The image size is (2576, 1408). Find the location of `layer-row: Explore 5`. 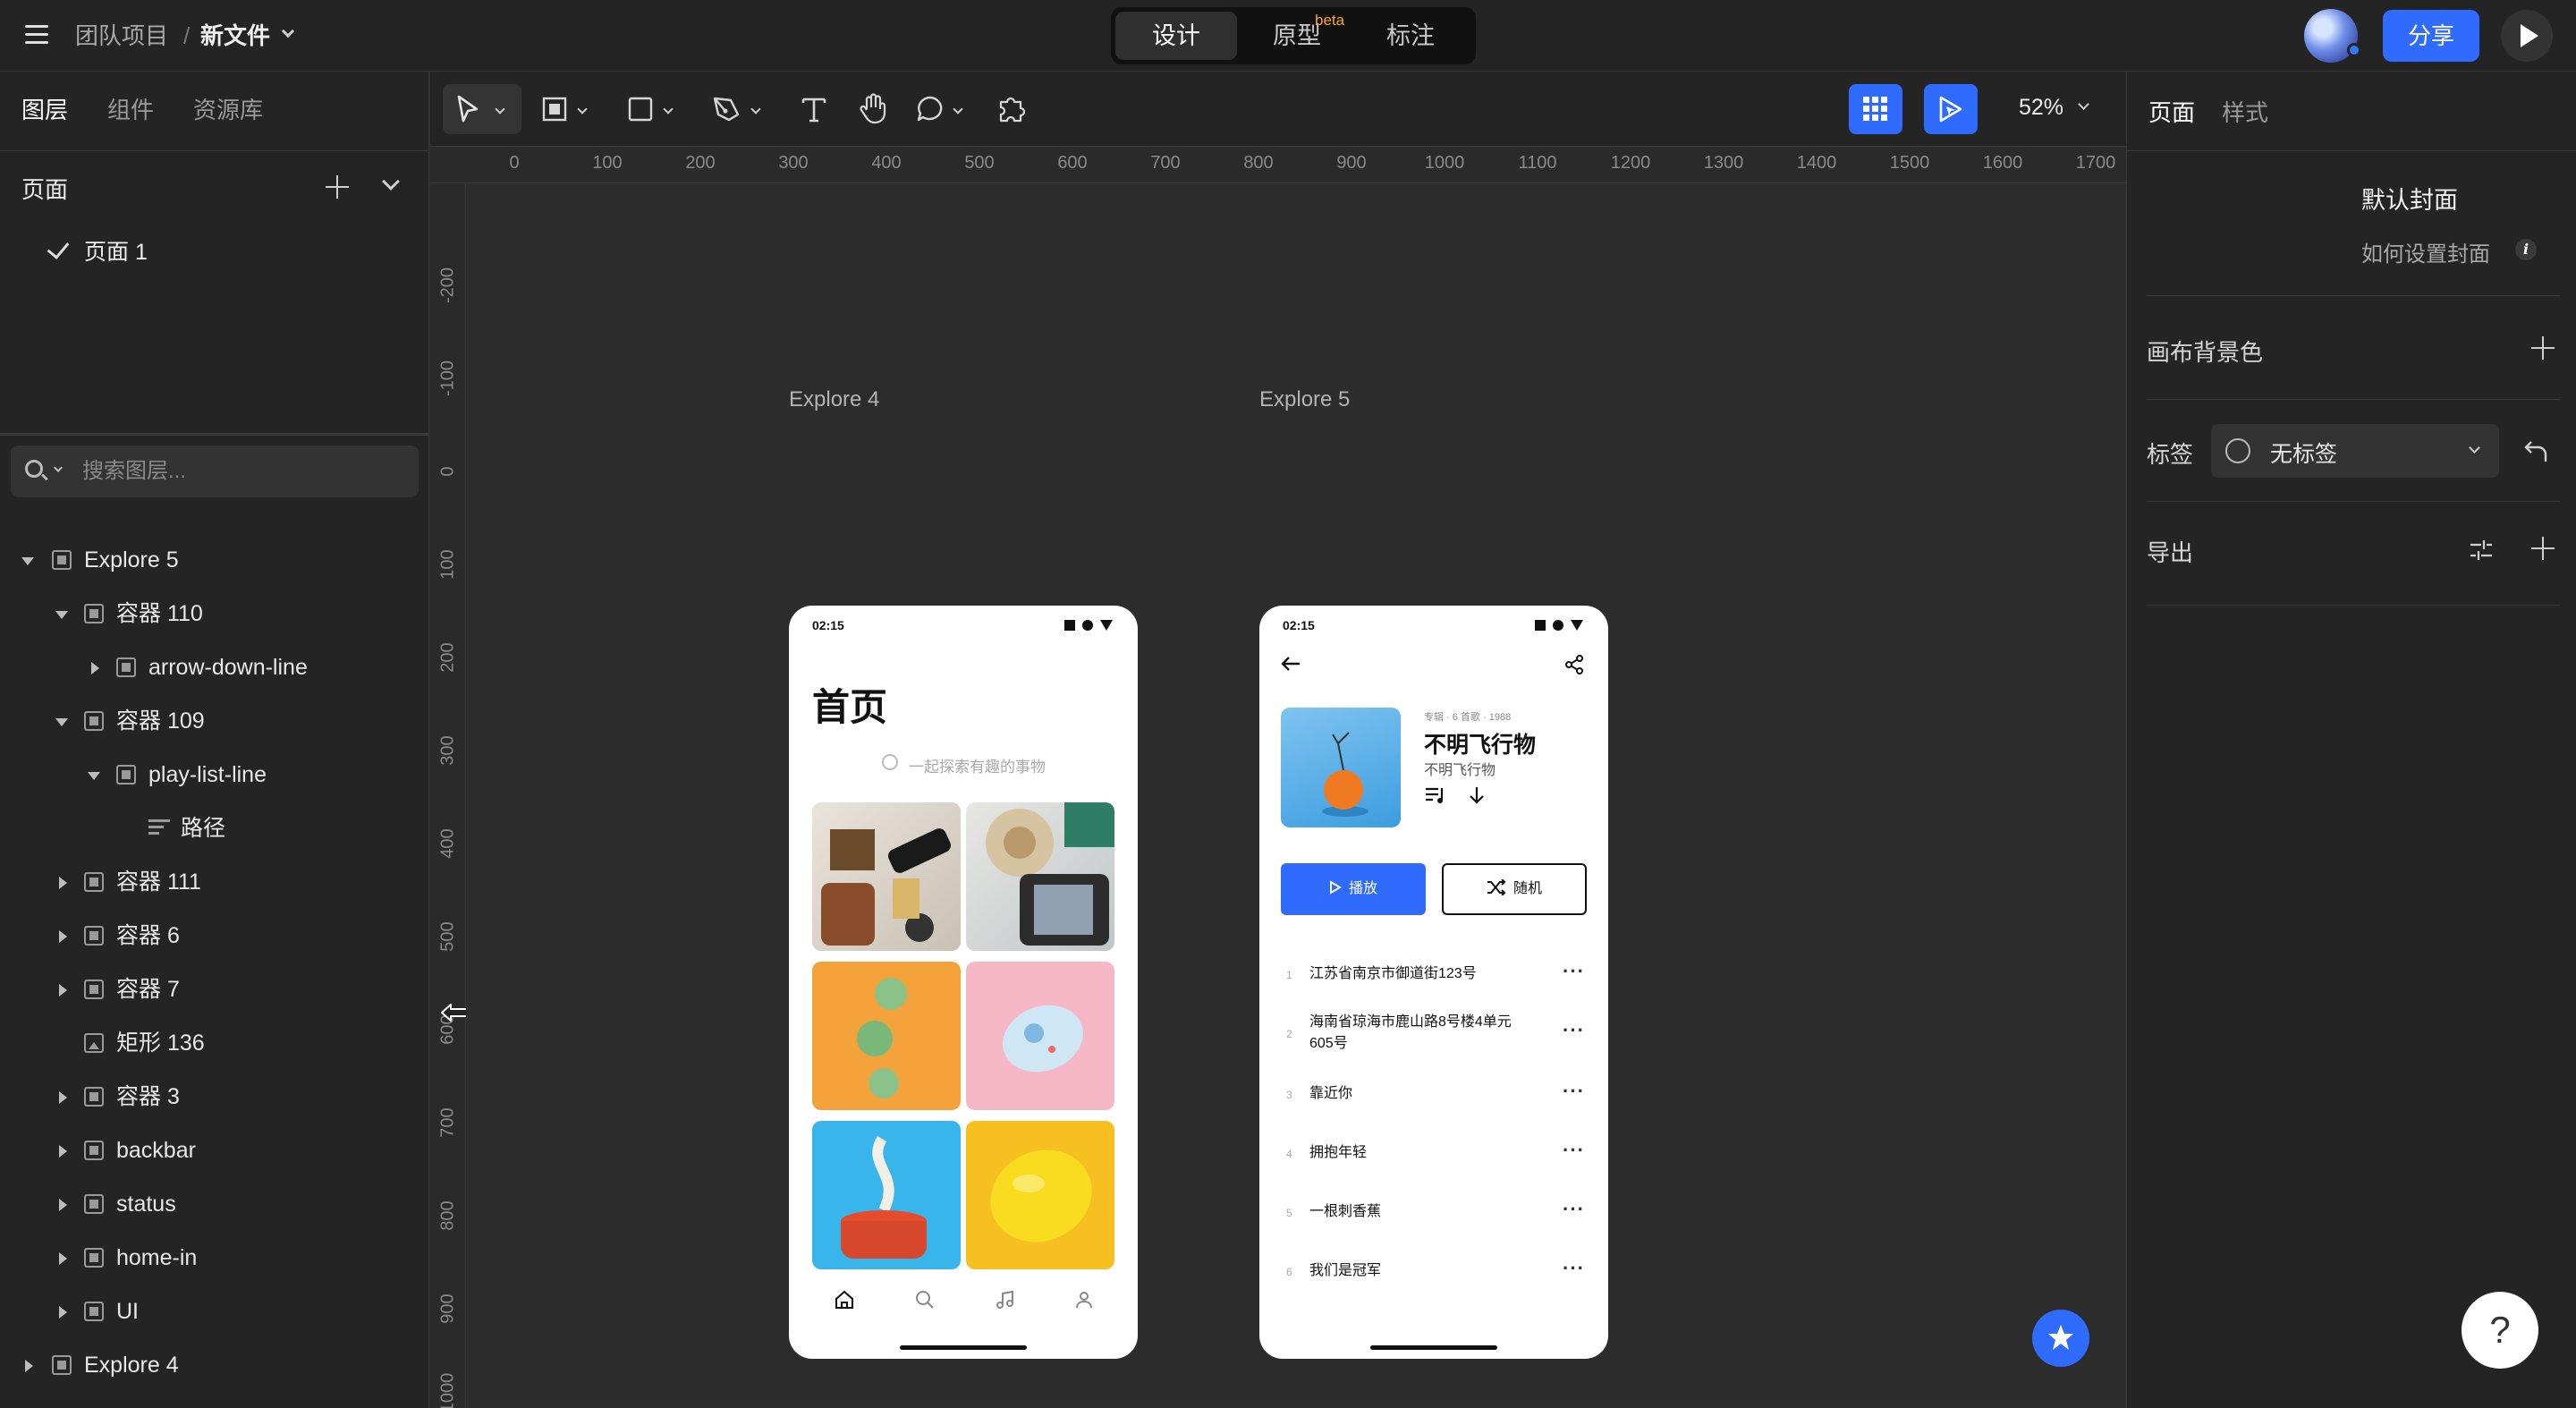

layer-row: Explore 5 is located at coordinates (210, 560).